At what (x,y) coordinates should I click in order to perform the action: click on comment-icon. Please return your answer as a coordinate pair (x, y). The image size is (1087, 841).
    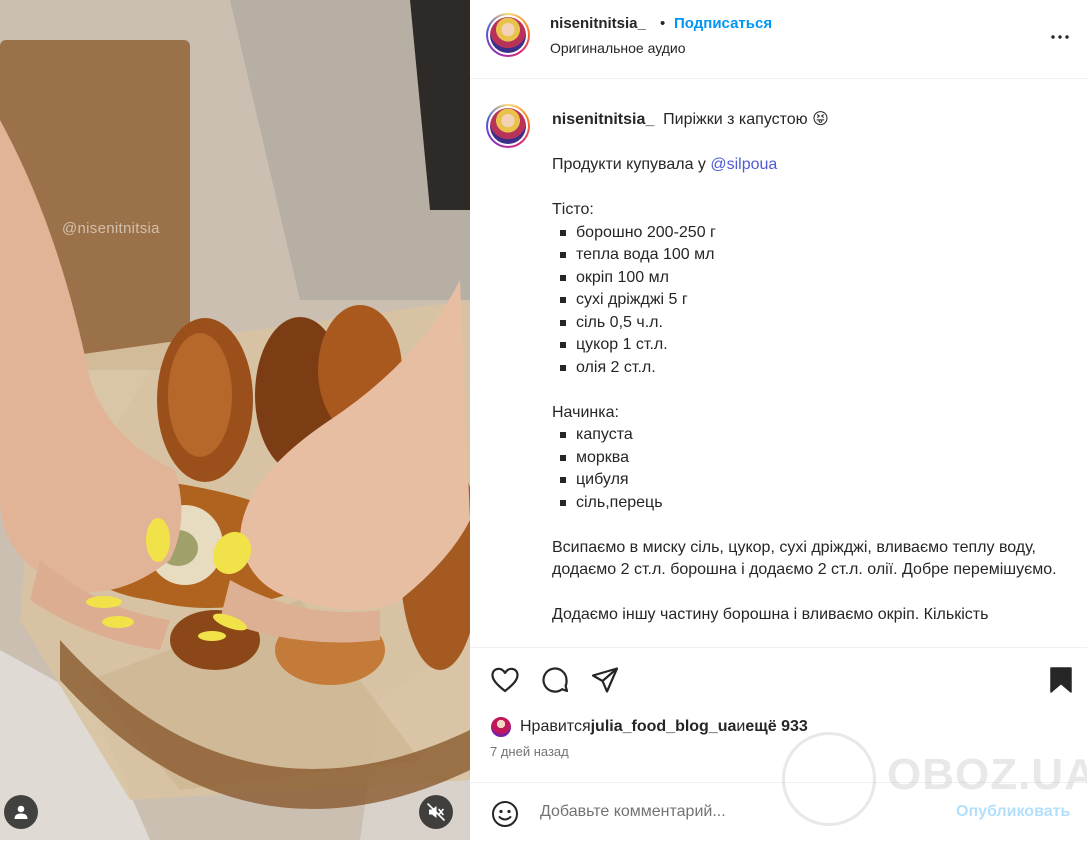
    Looking at the image, I should click on (555, 680).